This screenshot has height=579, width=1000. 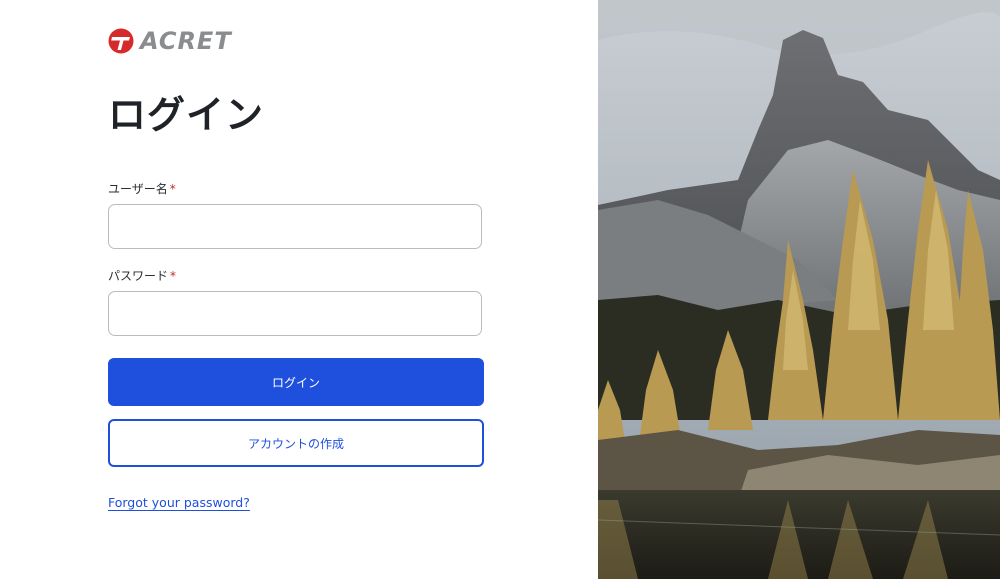 I want to click on brand-logo: ACRET, so click(x=170, y=41).